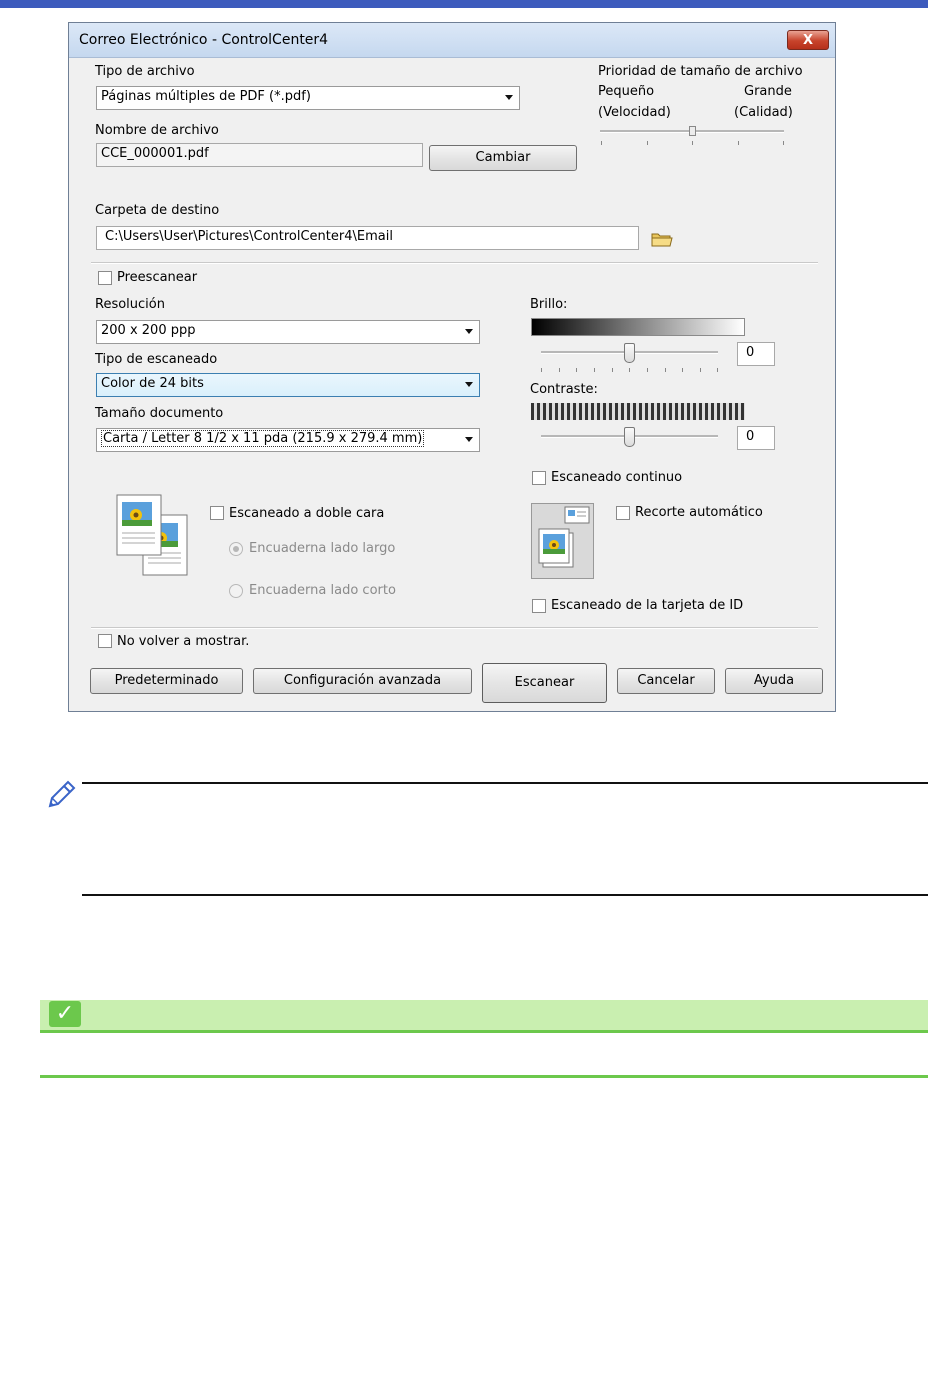 This screenshot has height=1387, width=950. I want to click on size-small-label: Pequeño, so click(626, 91).